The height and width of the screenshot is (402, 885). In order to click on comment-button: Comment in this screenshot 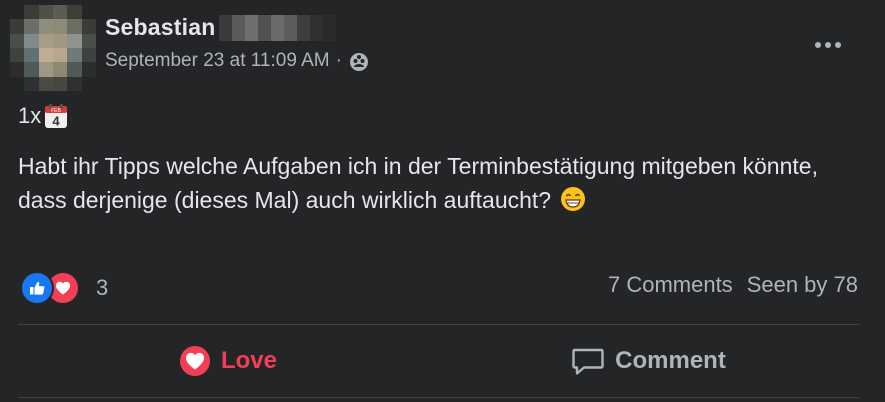, I will do `click(648, 361)`.